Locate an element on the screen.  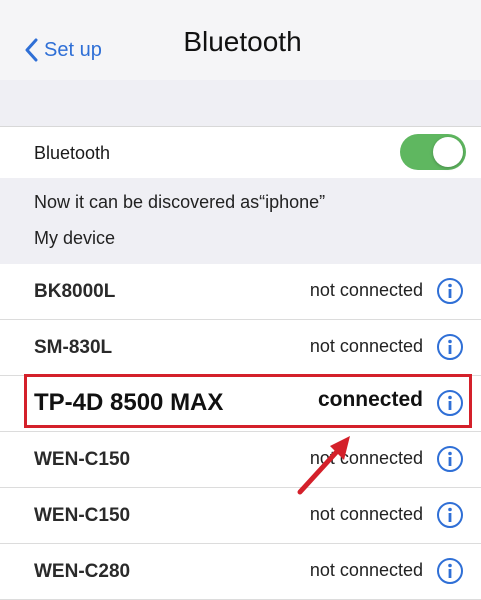
page-title: Bluetooth is located at coordinates (242, 41).